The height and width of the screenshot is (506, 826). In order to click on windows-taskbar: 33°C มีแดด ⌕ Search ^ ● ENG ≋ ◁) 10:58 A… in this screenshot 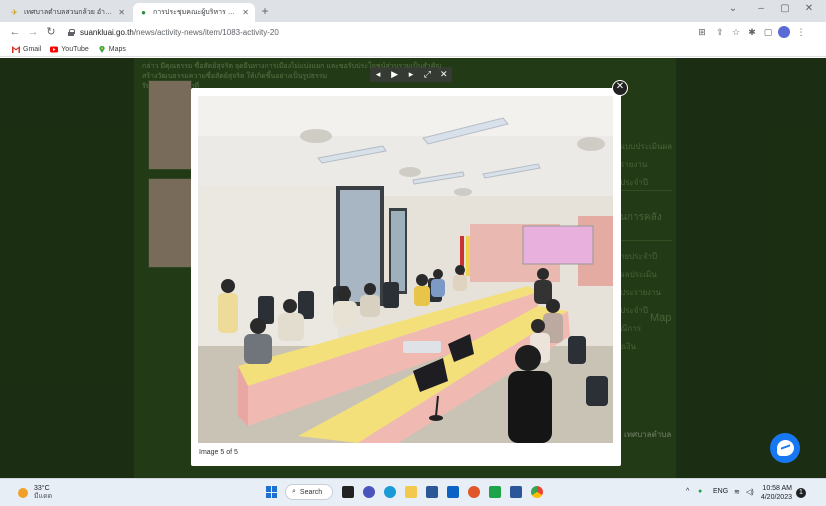, I will do `click(413, 492)`.